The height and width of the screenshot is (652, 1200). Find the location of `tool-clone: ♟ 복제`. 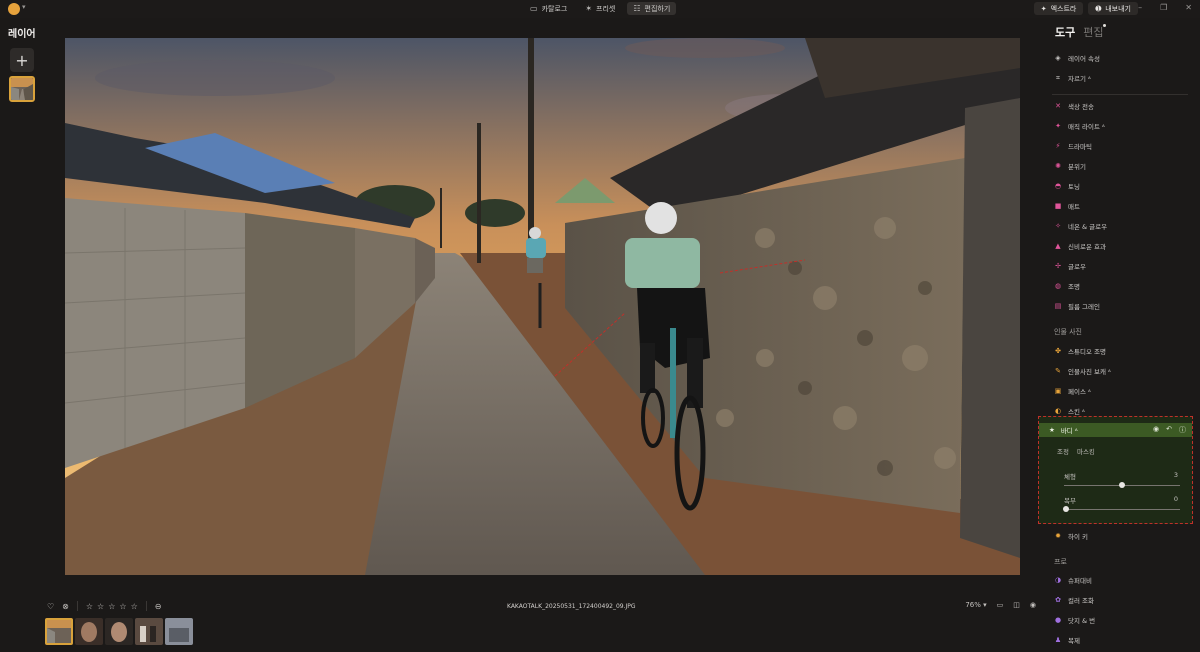

tool-clone: ♟ 복제 is located at coordinates (1067, 640).